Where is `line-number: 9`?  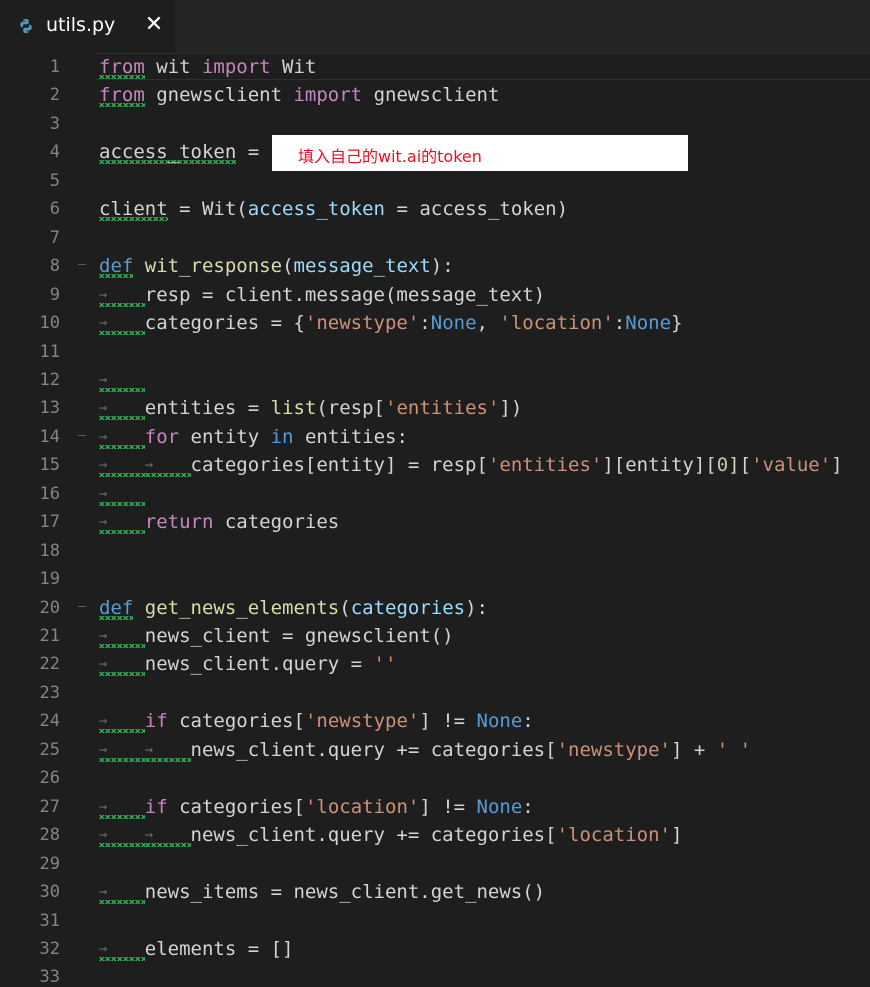 line-number: 9 is located at coordinates (54, 294).